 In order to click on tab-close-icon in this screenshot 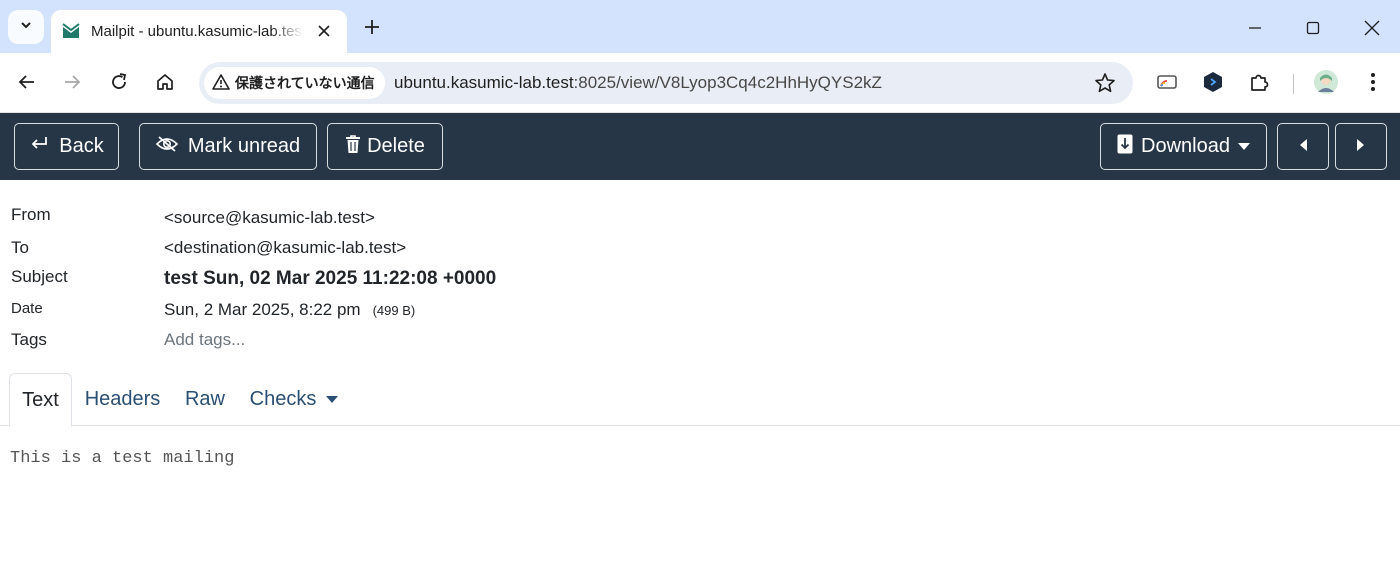, I will do `click(324, 31)`.